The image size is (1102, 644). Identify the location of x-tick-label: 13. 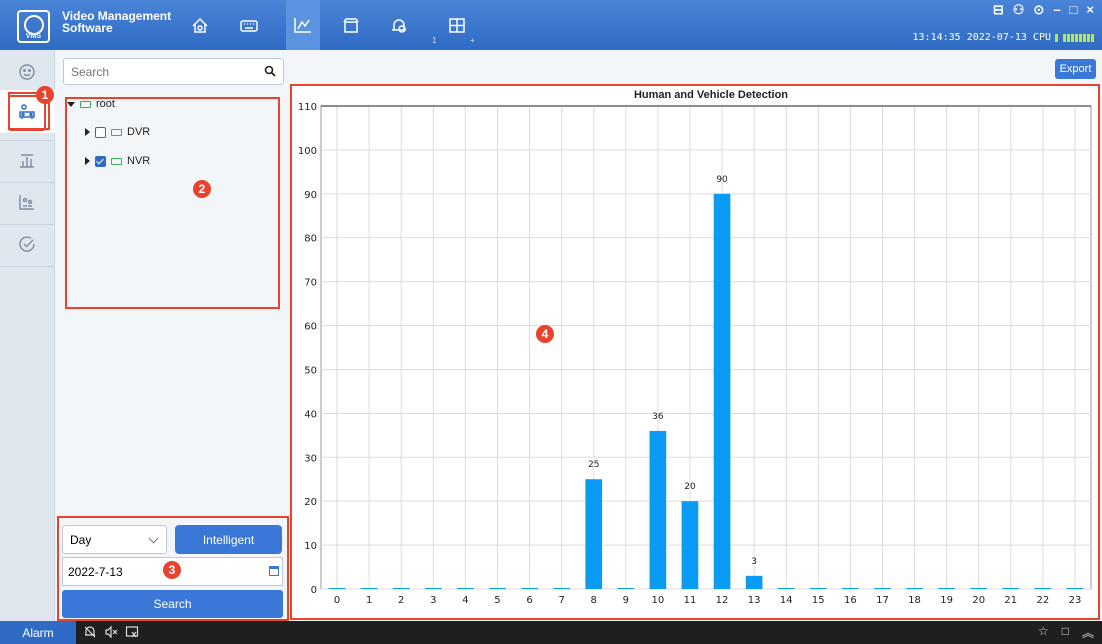
(754, 600).